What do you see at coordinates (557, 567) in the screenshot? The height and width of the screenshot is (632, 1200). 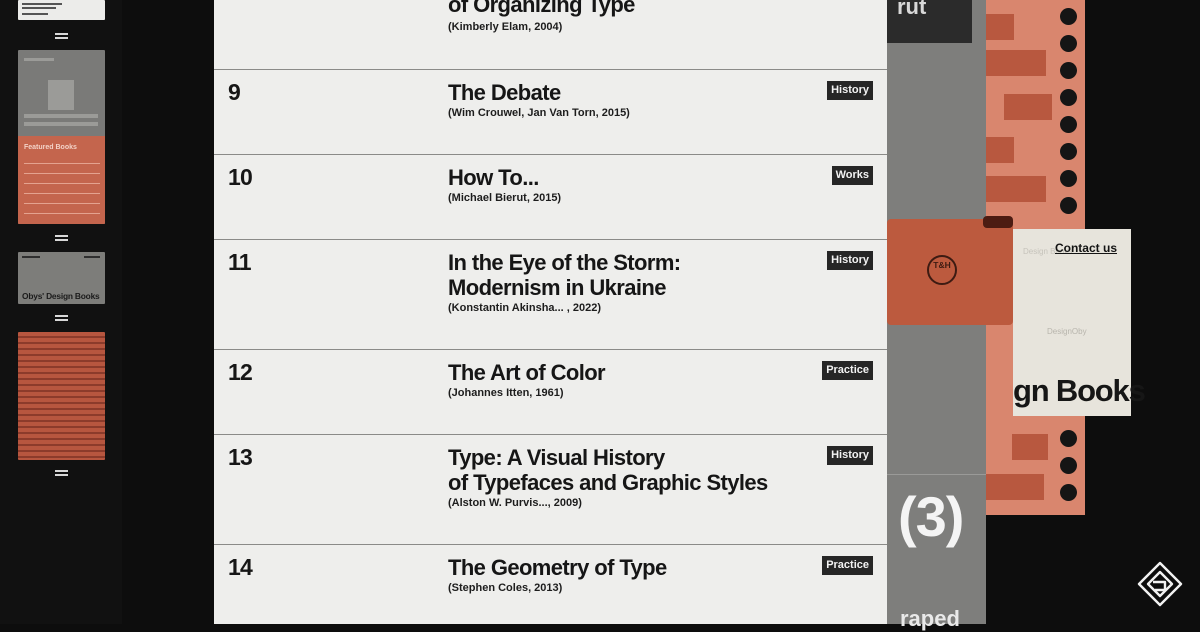 I see `book-title: The Geometry of Type` at bounding box center [557, 567].